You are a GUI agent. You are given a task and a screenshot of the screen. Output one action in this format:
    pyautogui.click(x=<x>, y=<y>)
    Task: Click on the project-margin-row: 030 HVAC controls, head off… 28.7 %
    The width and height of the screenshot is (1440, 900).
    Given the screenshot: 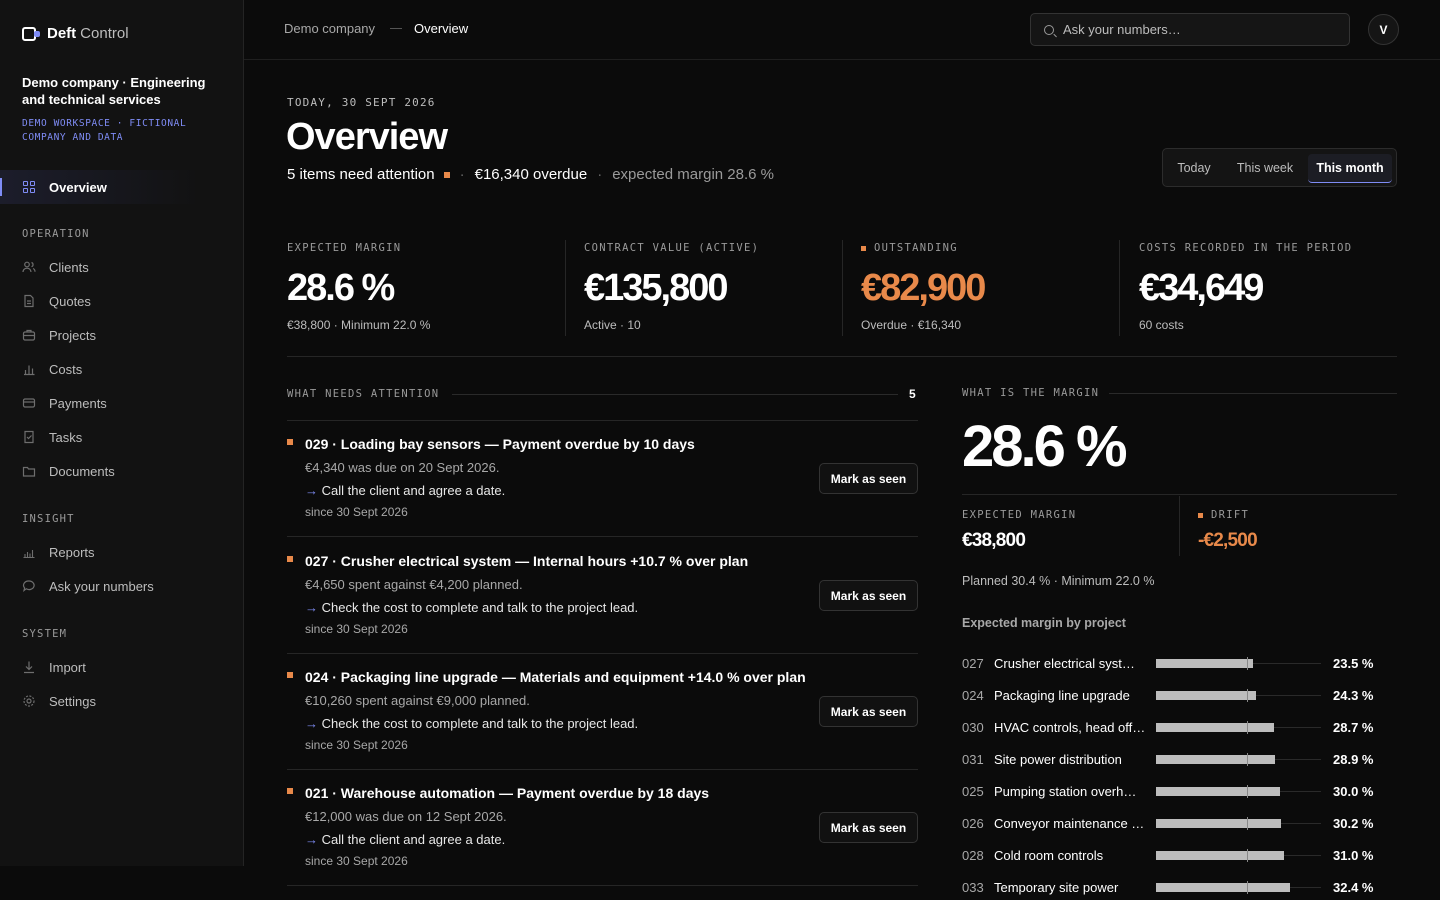 What is the action you would take?
    pyautogui.click(x=1179, y=727)
    